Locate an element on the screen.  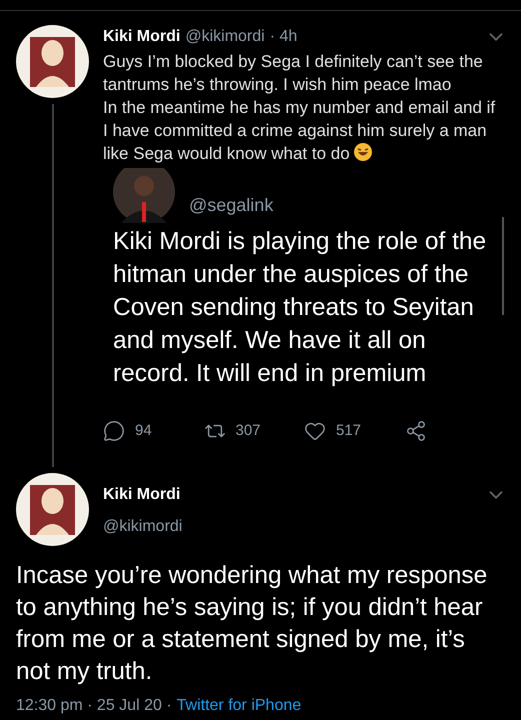
reply-icon is located at coordinates (114, 431).